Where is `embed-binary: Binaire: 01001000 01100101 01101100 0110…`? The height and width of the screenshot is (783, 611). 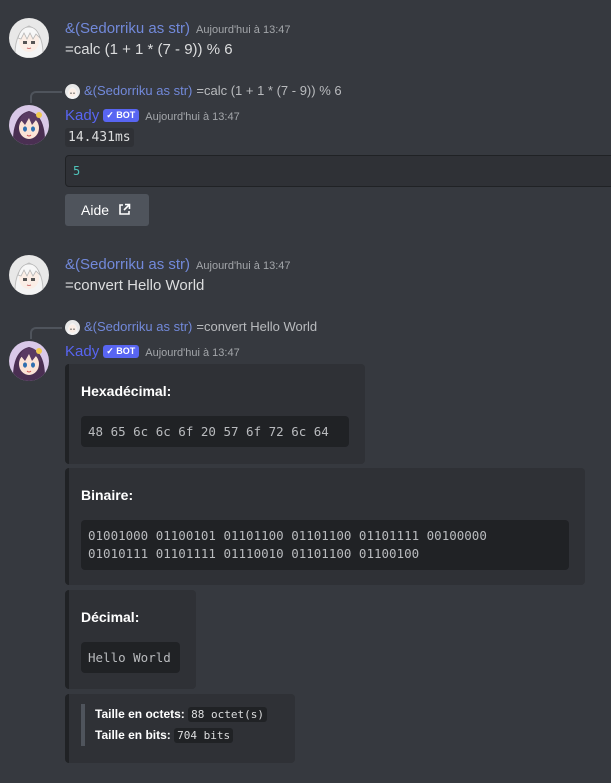
embed-binary: Binaire: 01001000 01100101 01101100 0110… is located at coordinates (325, 526).